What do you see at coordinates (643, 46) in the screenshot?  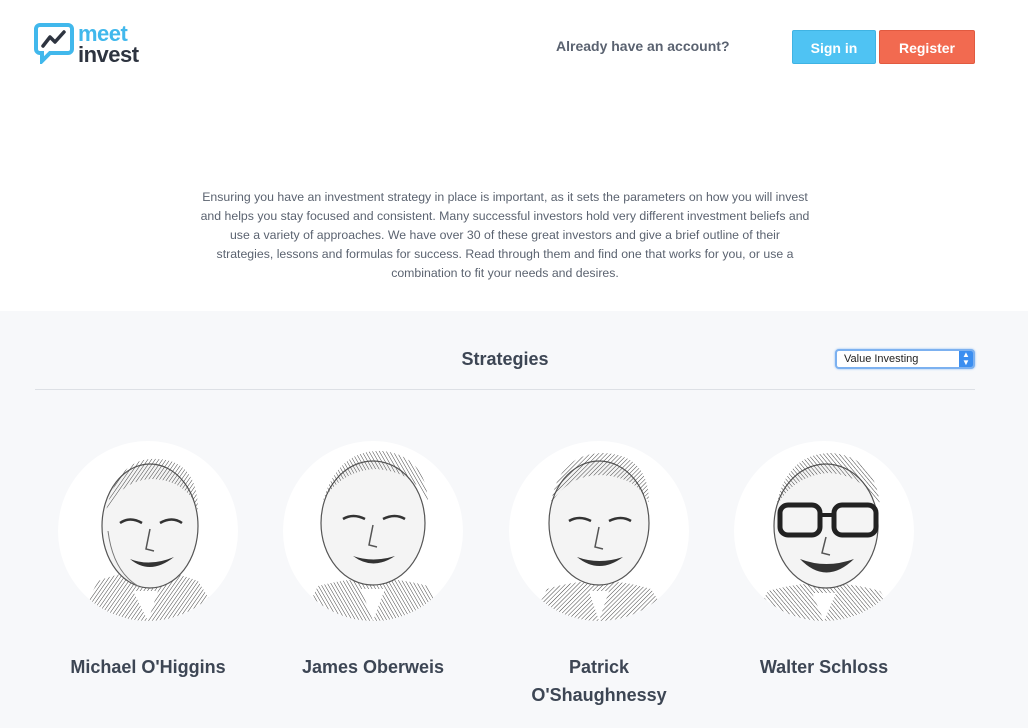 I see `account-prompt: Already have an account?` at bounding box center [643, 46].